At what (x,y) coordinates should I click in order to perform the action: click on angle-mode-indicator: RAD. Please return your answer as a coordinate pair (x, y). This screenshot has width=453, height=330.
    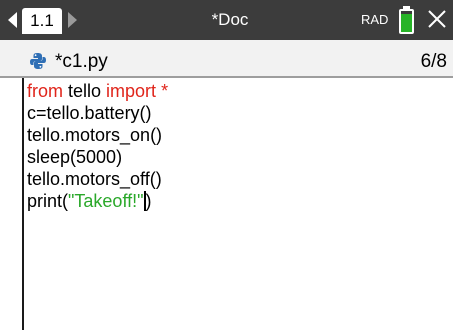
    Looking at the image, I should click on (375, 19).